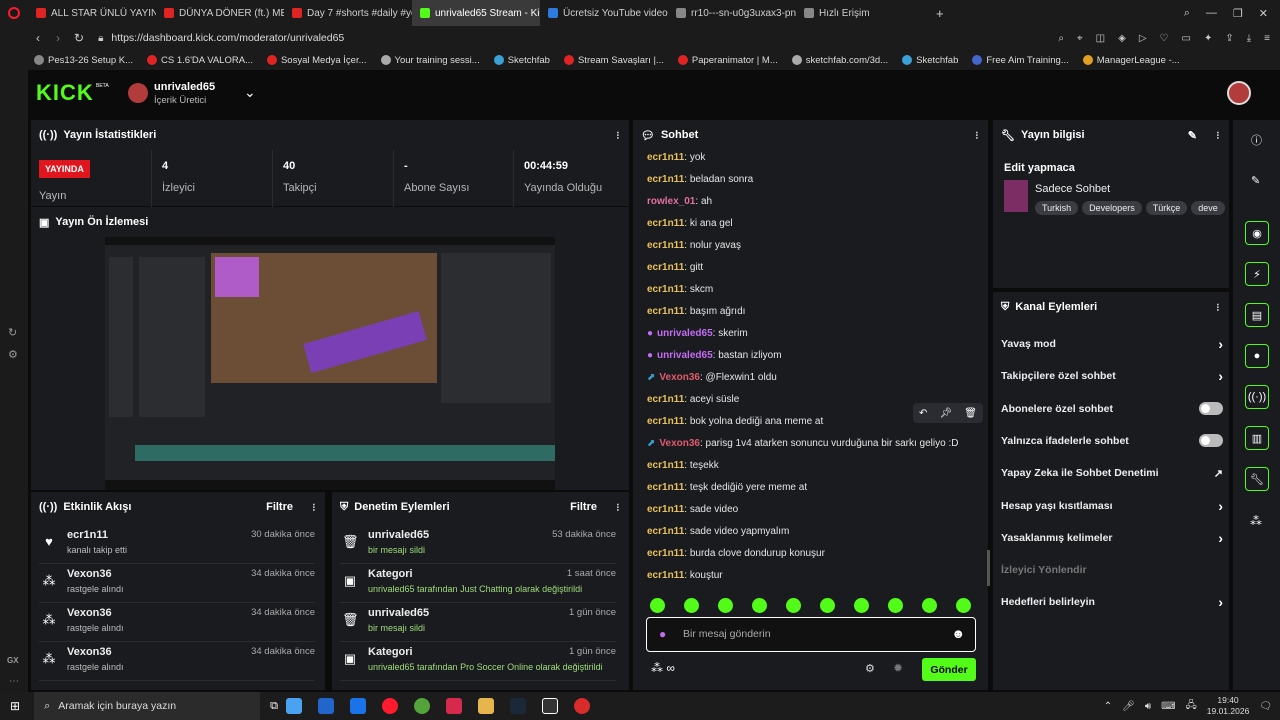 The height and width of the screenshot is (720, 1280). Describe the element at coordinates (1191, 706) in the screenshot. I see `network-icon: 🖧` at that location.